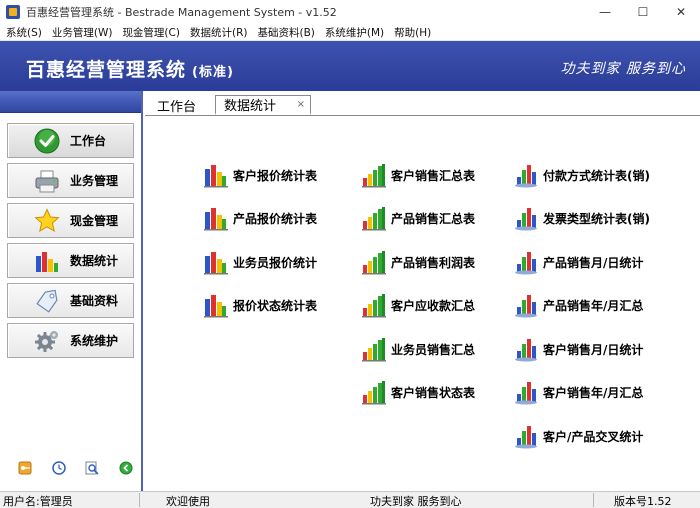 This screenshot has width=700, height=508. Describe the element at coordinates (433, 218) in the screenshot. I see `report-label: 产品销售汇总表` at that location.